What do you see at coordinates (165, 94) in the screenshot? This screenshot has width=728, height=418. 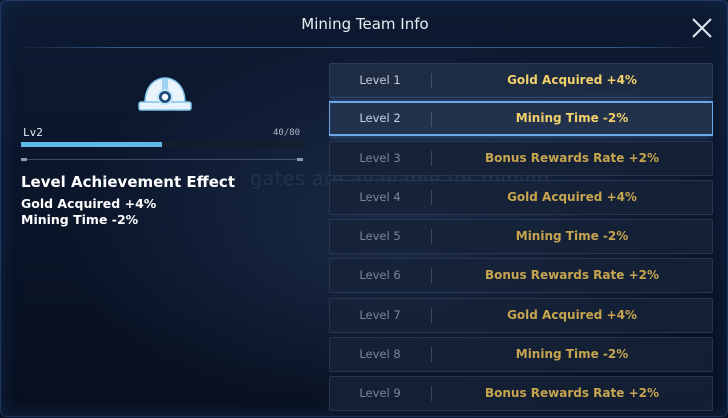 I see `miner-helmet-icon` at bounding box center [165, 94].